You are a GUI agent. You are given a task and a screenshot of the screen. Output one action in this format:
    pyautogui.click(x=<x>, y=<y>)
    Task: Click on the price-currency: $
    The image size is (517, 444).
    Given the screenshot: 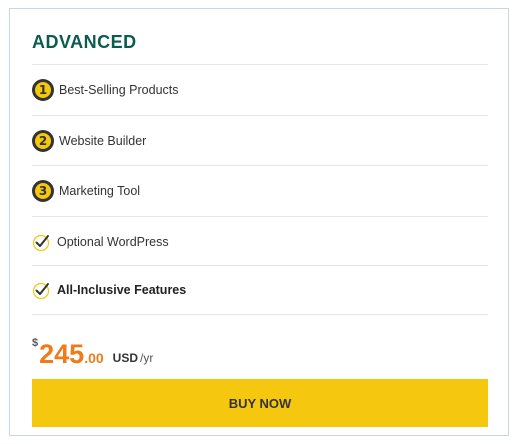 What is the action you would take?
    pyautogui.click(x=35, y=343)
    